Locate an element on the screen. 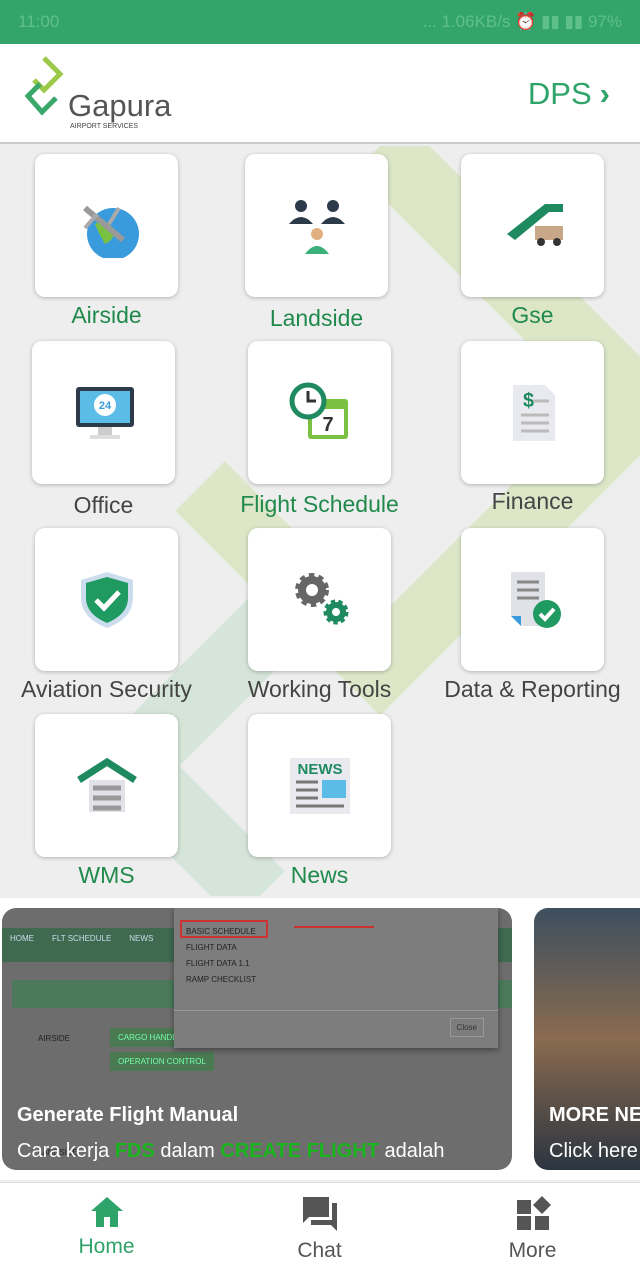  gears-icon is located at coordinates (321, 598).